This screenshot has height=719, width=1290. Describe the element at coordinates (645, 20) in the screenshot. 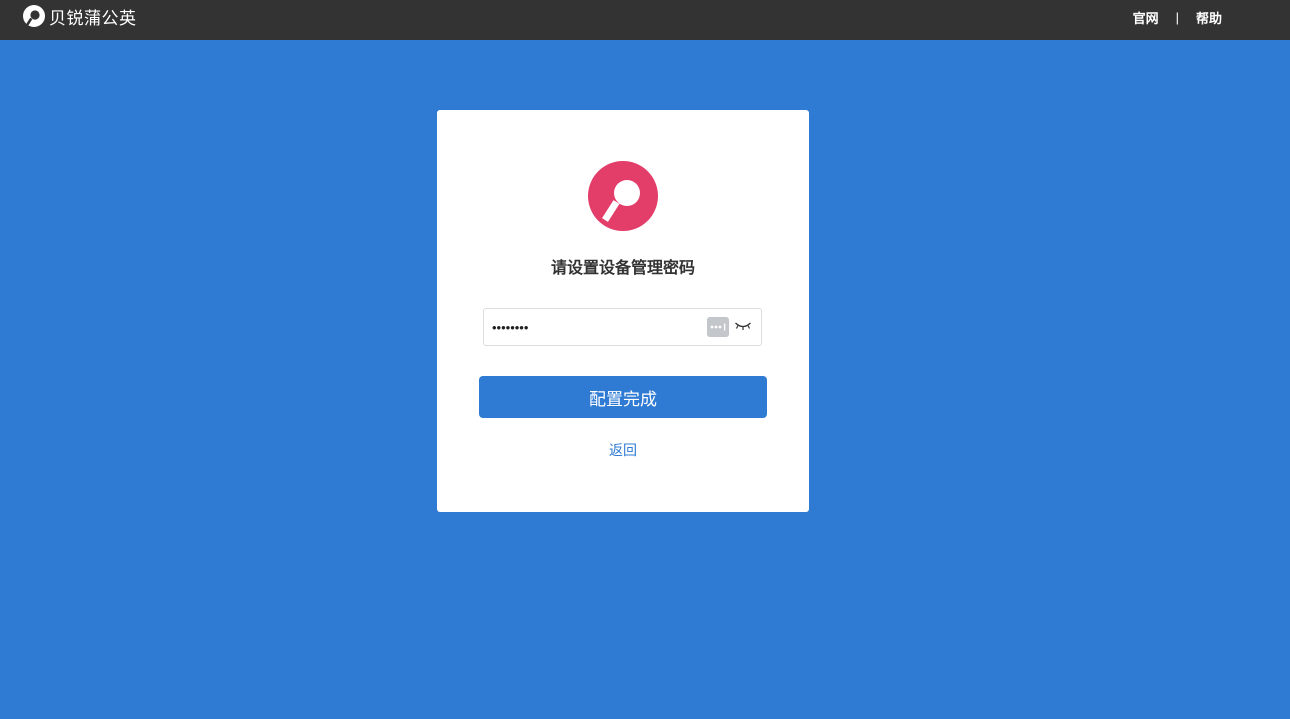

I see `top-bar: 贝锐蒲公英 官网 | 帮助` at that location.